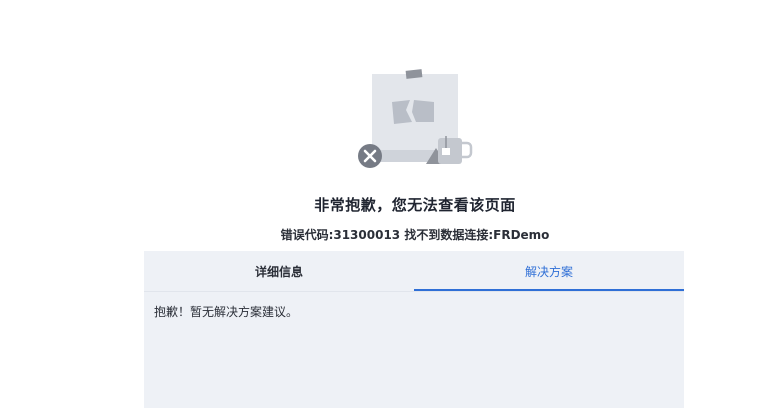 The image size is (760, 408). What do you see at coordinates (414, 291) in the screenshot?
I see `tab-divider` at bounding box center [414, 291].